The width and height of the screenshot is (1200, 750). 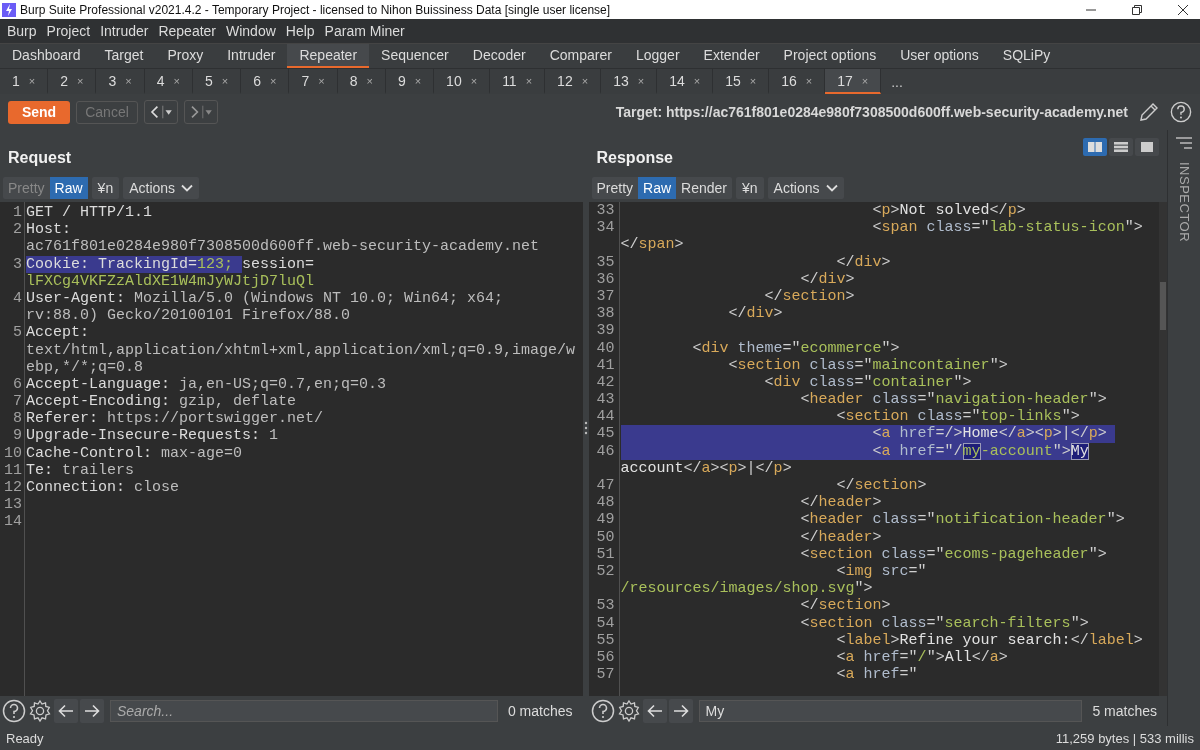 I want to click on request-tab: 15 ×, so click(x=741, y=81).